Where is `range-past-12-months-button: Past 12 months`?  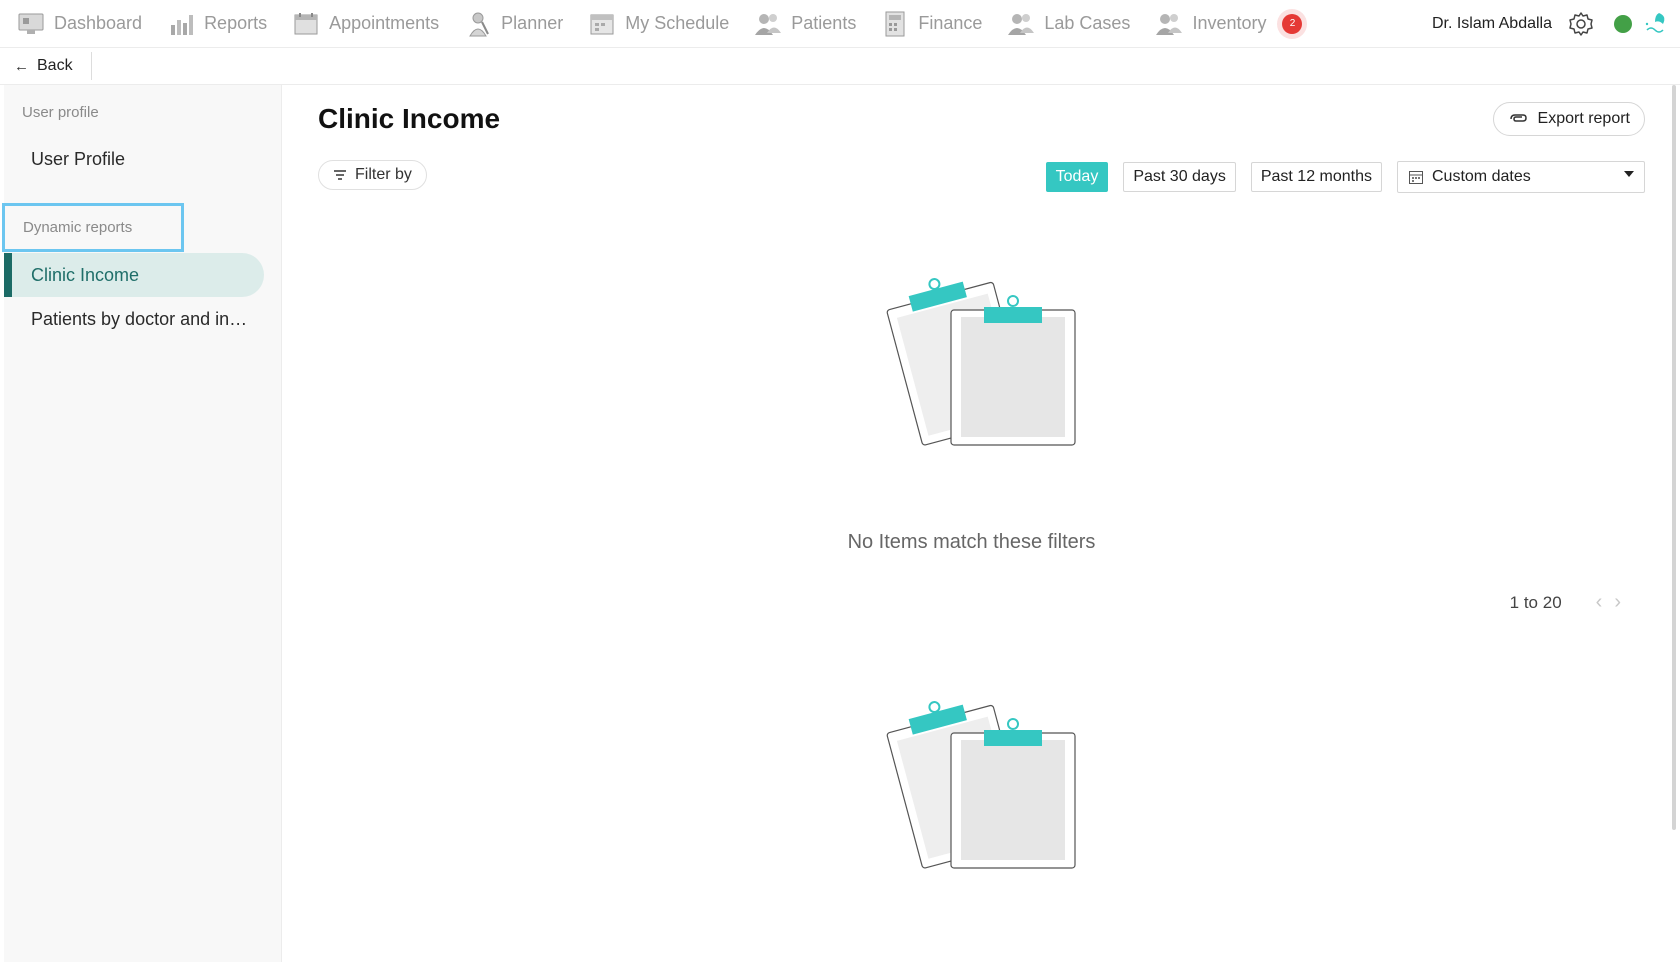 range-past-12-months-button: Past 12 months is located at coordinates (1316, 177).